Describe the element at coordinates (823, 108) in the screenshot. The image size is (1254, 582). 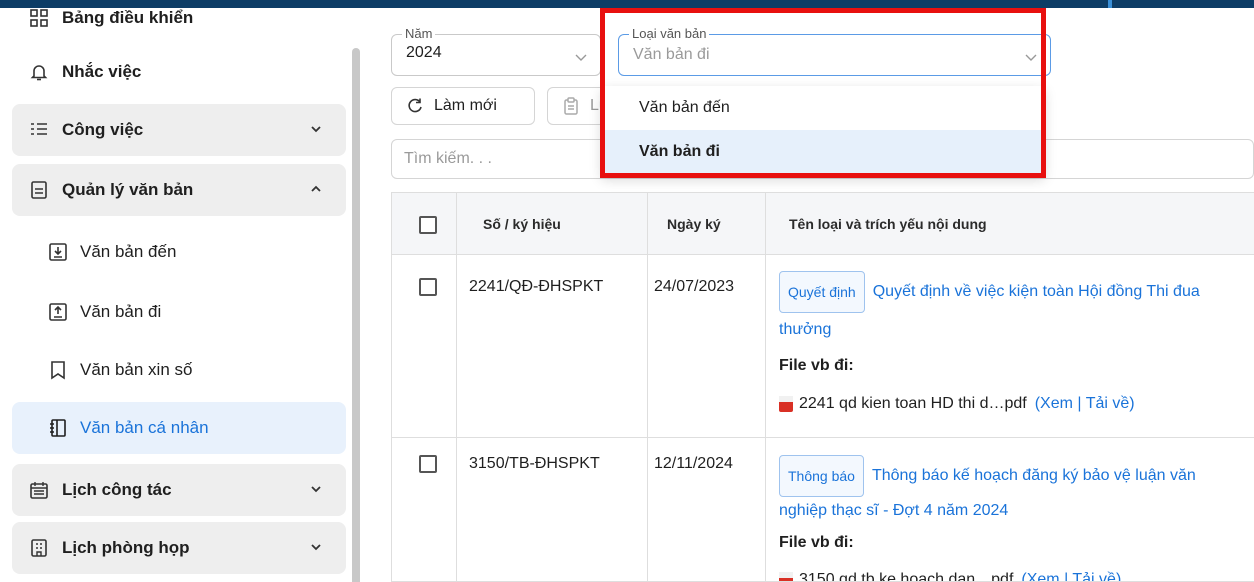
I see `dropdown-option-incoming: Văn bản đến` at that location.